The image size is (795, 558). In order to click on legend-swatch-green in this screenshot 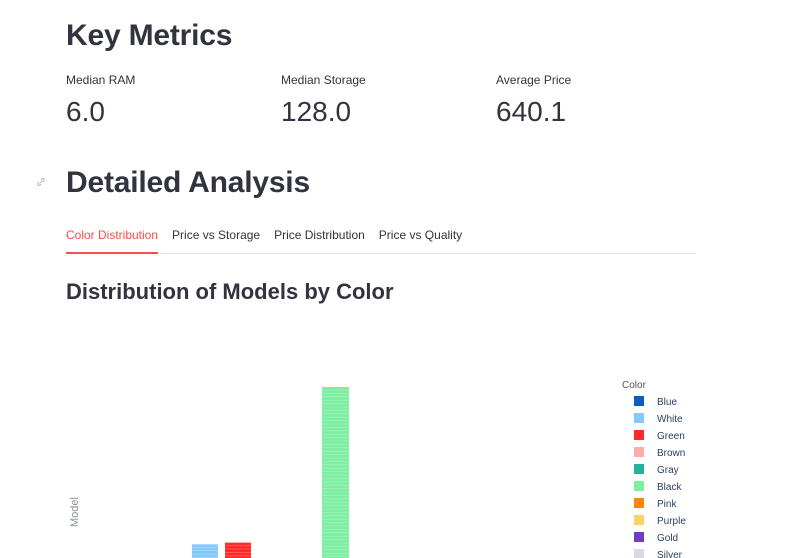, I will do `click(639, 435)`.